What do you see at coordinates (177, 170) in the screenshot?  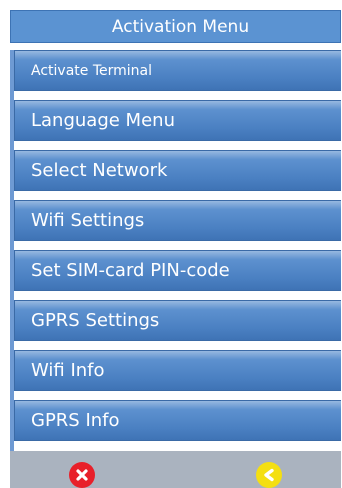 I see `menu-item-select-network: Select Network` at bounding box center [177, 170].